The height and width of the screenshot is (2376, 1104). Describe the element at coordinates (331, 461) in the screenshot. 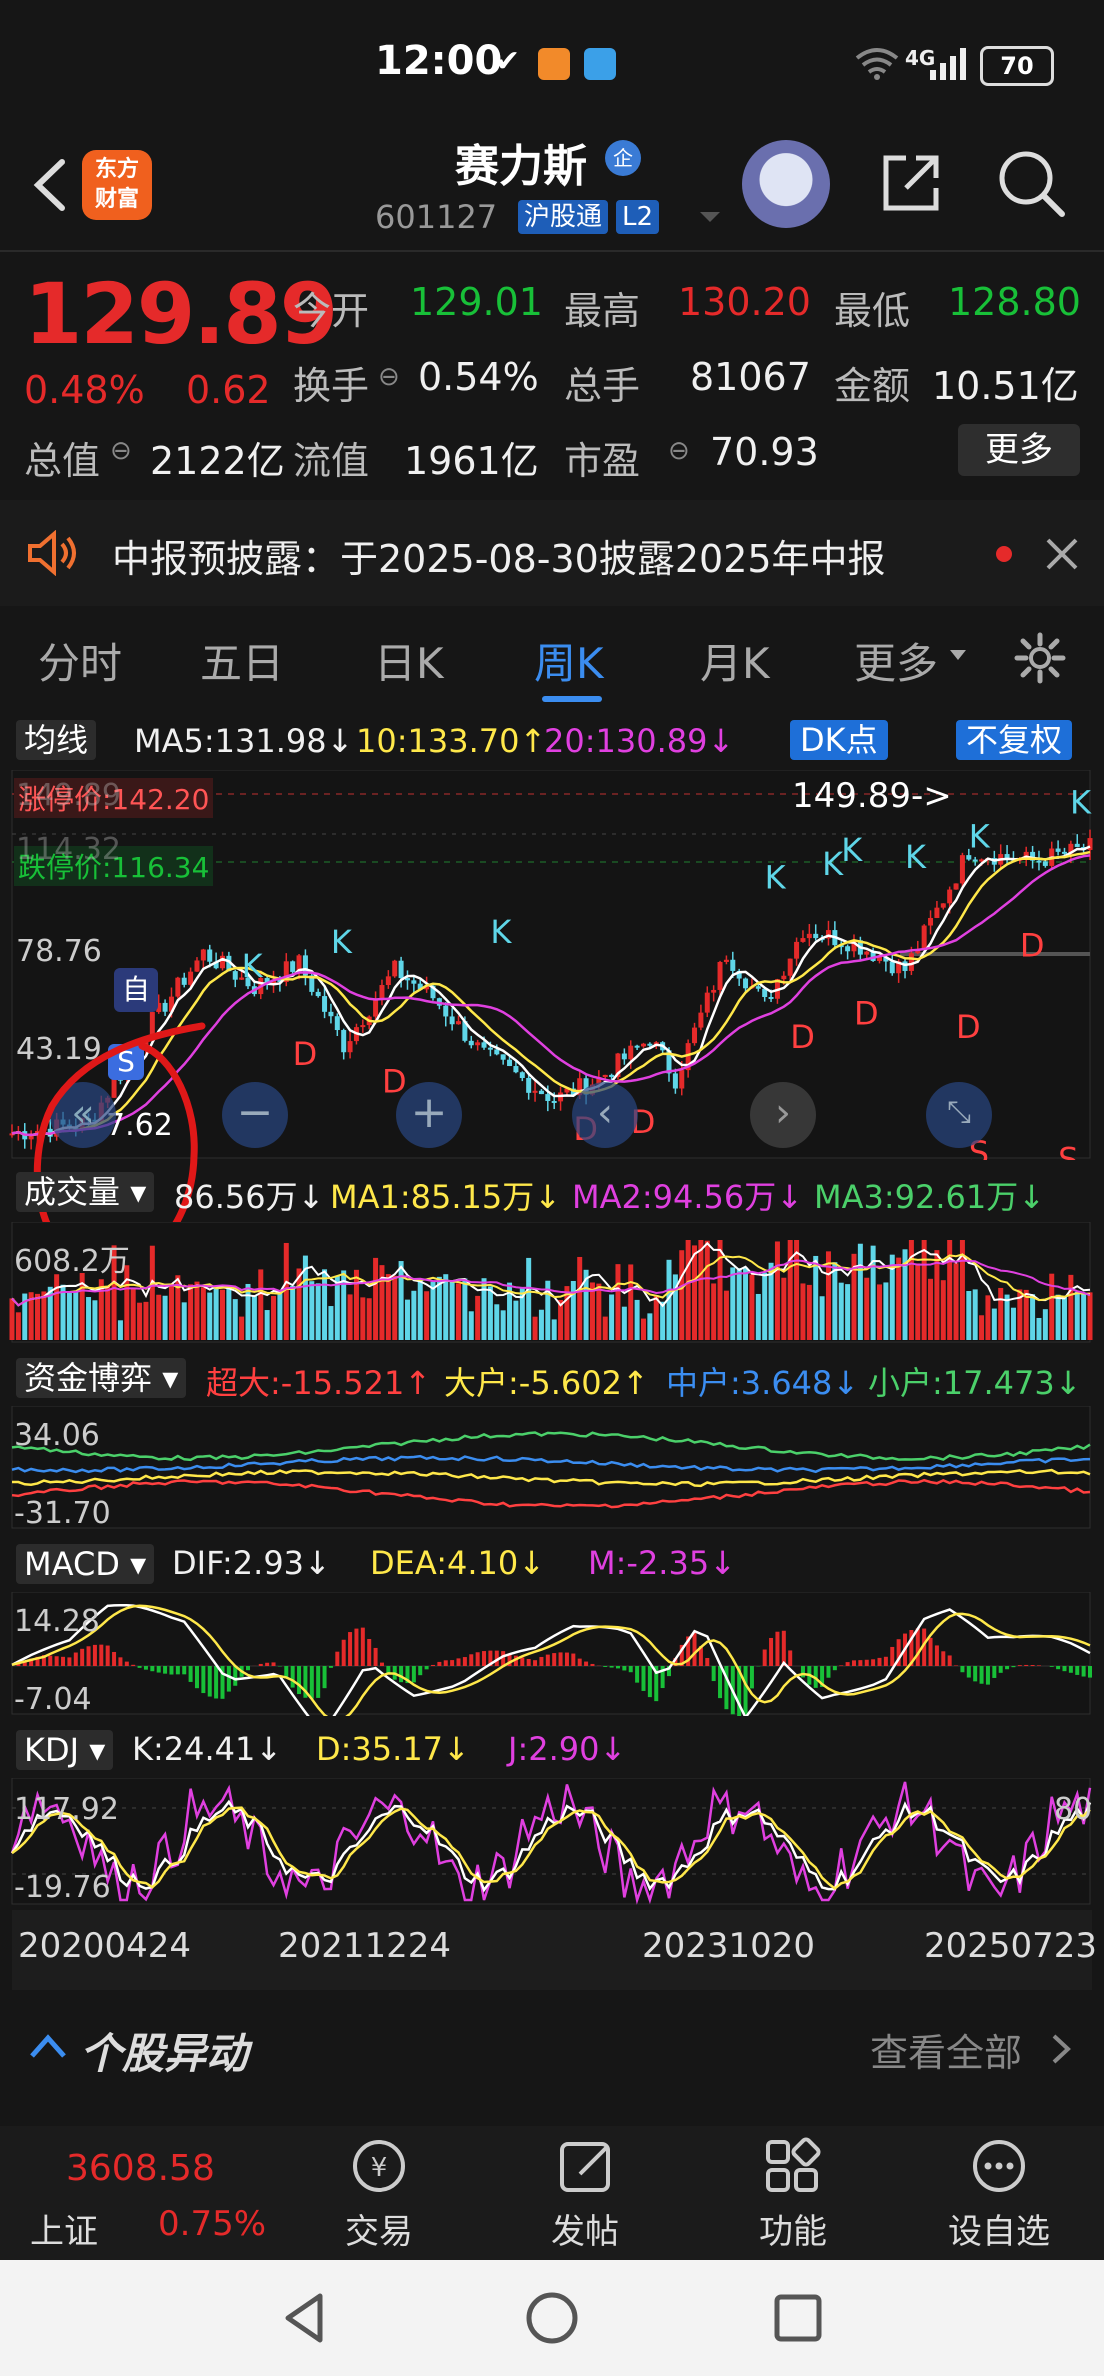

I see `float-label: 流值` at that location.